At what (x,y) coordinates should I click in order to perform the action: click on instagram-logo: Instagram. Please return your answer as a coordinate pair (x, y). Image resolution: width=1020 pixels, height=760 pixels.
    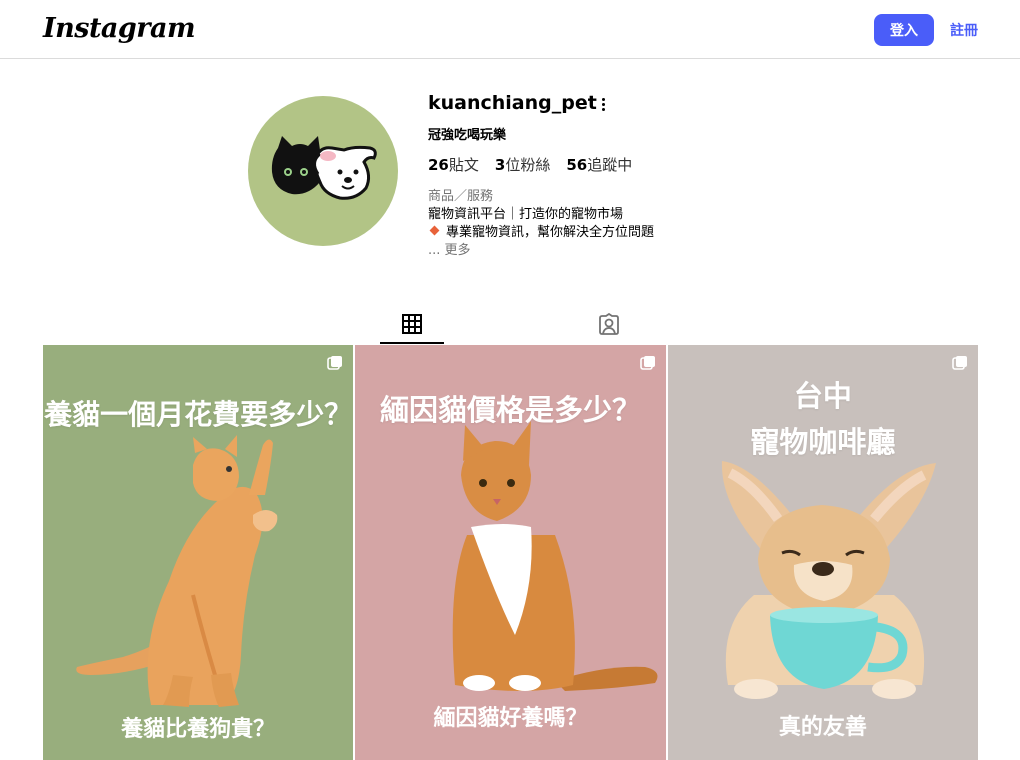
    Looking at the image, I should click on (119, 28).